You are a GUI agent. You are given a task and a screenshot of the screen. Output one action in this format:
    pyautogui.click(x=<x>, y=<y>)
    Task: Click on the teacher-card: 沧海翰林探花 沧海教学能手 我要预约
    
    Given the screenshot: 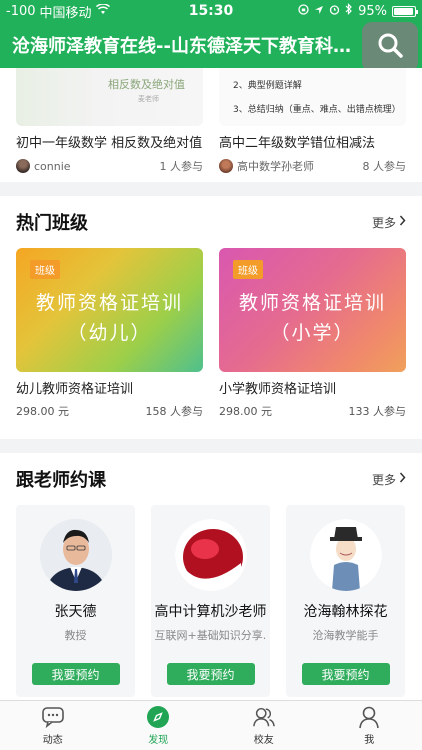 What is the action you would take?
    pyautogui.click(x=345, y=601)
    